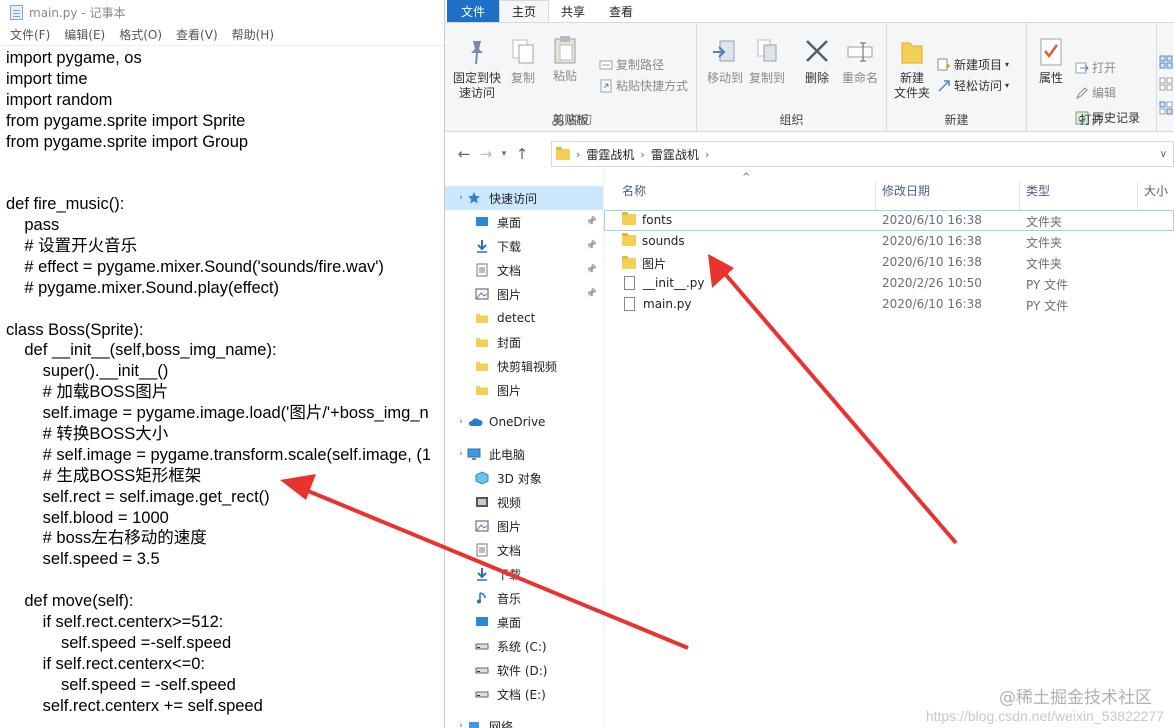  Describe the element at coordinates (524, 342) in the screenshot. I see `nav-item: 封面` at that location.